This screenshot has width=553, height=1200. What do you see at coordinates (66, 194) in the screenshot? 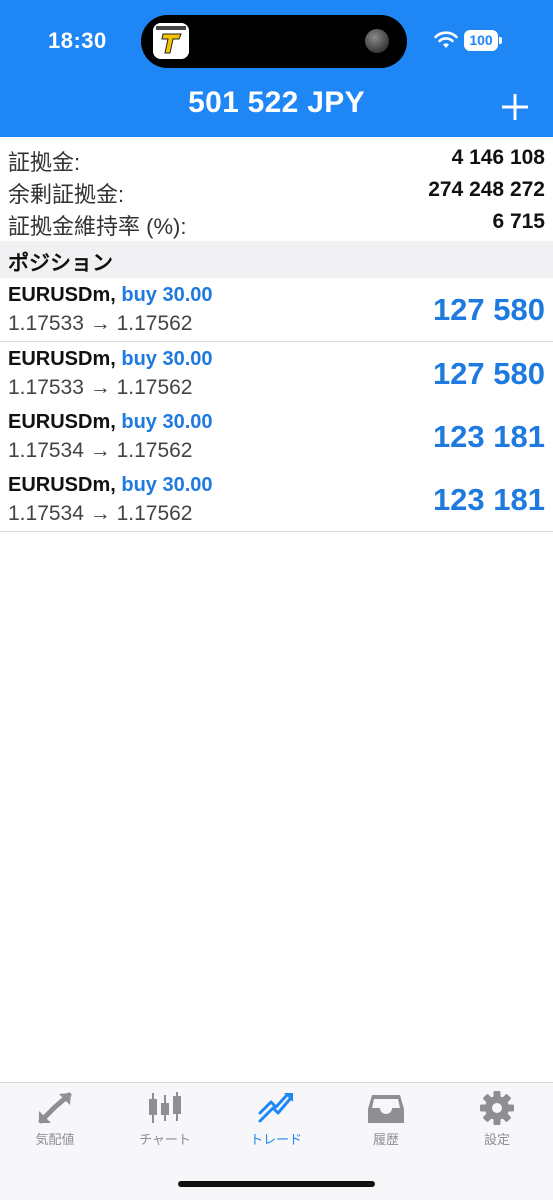
I see `summary-label: 余剰証拠金:` at bounding box center [66, 194].